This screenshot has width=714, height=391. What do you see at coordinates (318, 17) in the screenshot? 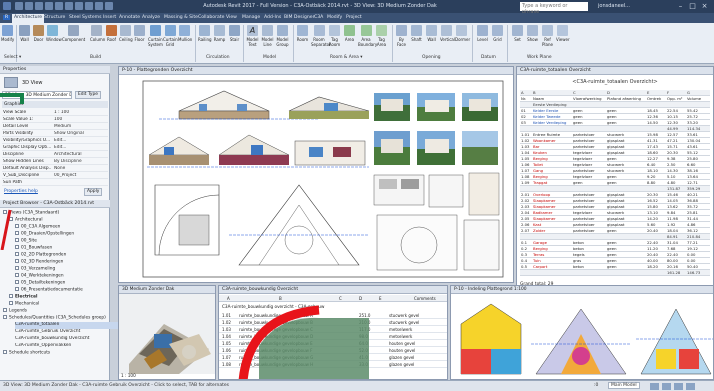
I see `tab-c3a: C3A` at bounding box center [318, 17].